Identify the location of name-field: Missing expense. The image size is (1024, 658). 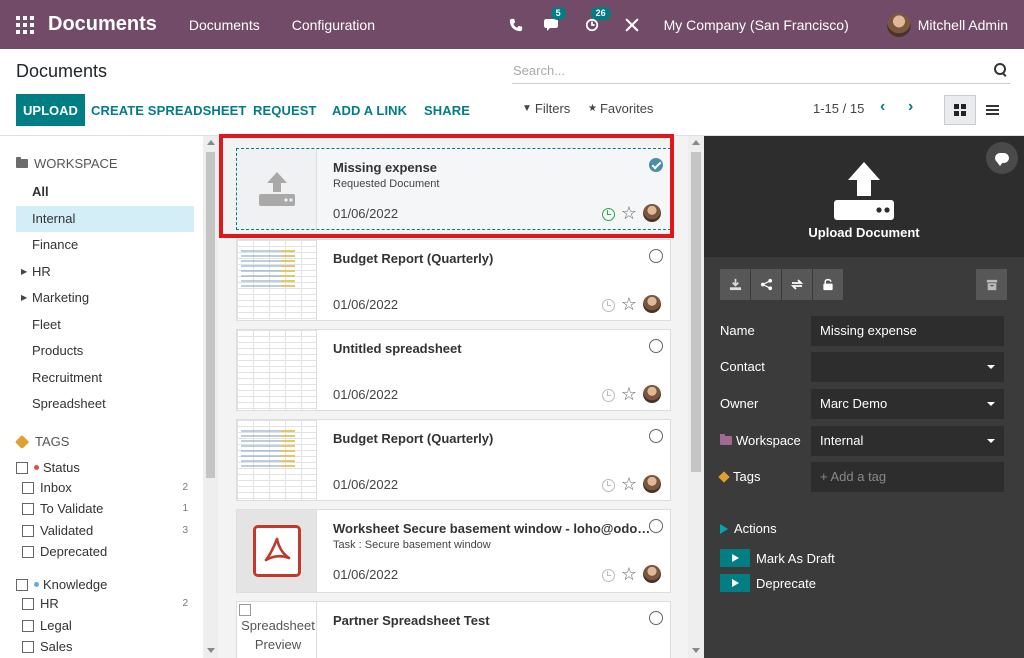
(907, 331).